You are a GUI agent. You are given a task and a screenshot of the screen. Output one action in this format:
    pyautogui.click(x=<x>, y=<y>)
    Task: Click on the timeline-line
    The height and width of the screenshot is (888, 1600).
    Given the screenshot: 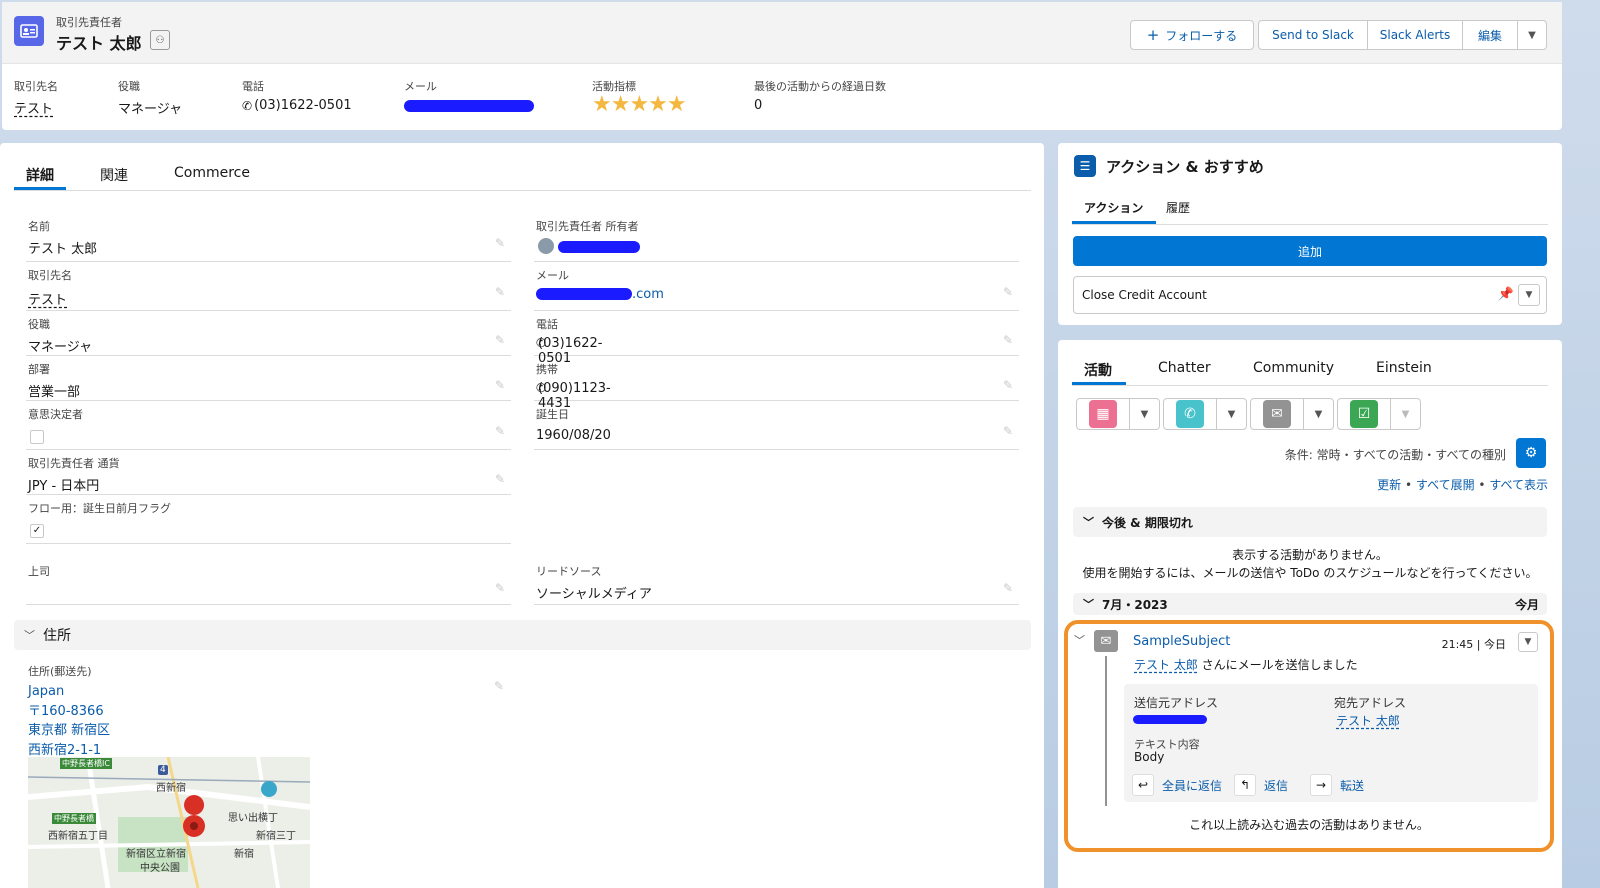 What is the action you would take?
    pyautogui.click(x=1106, y=731)
    